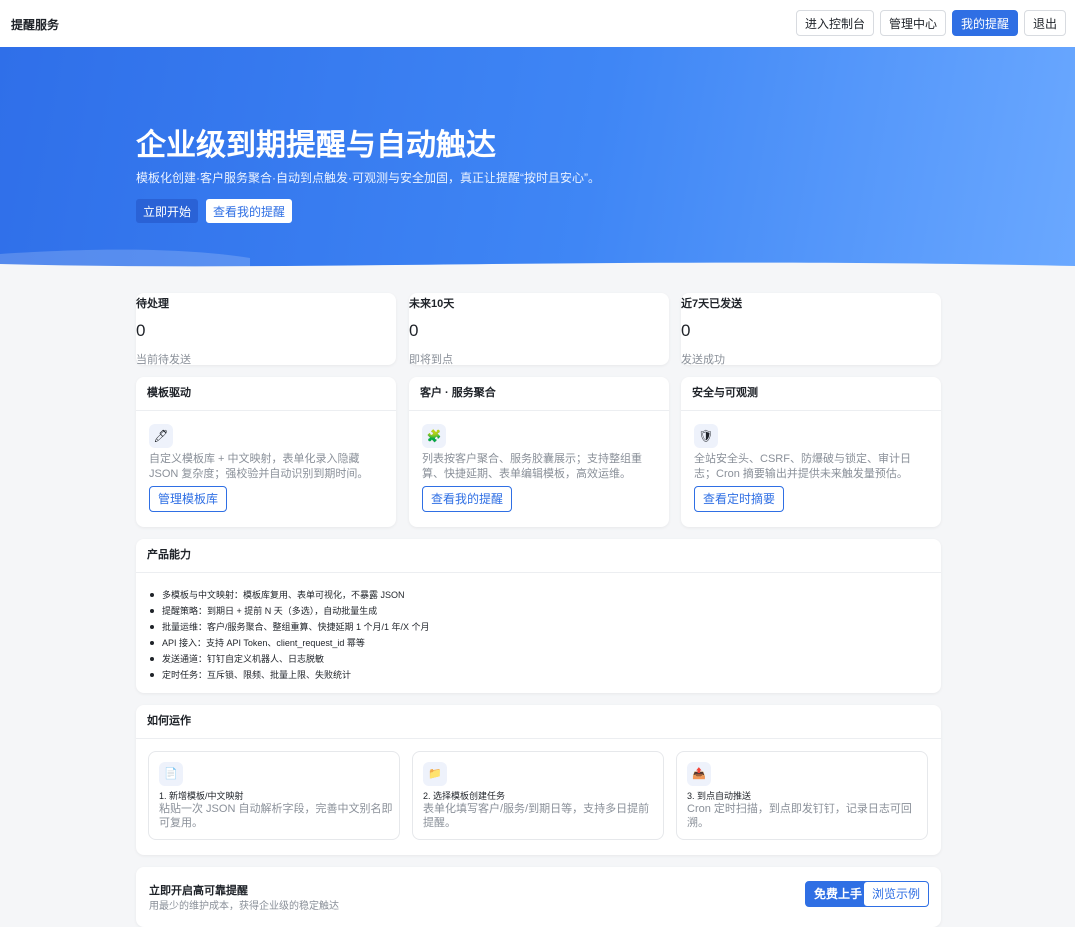 This screenshot has width=1075, height=927. What do you see at coordinates (467, 499) in the screenshot?
I see `view-my-reminders-card-button: 查看我的提醒` at bounding box center [467, 499].